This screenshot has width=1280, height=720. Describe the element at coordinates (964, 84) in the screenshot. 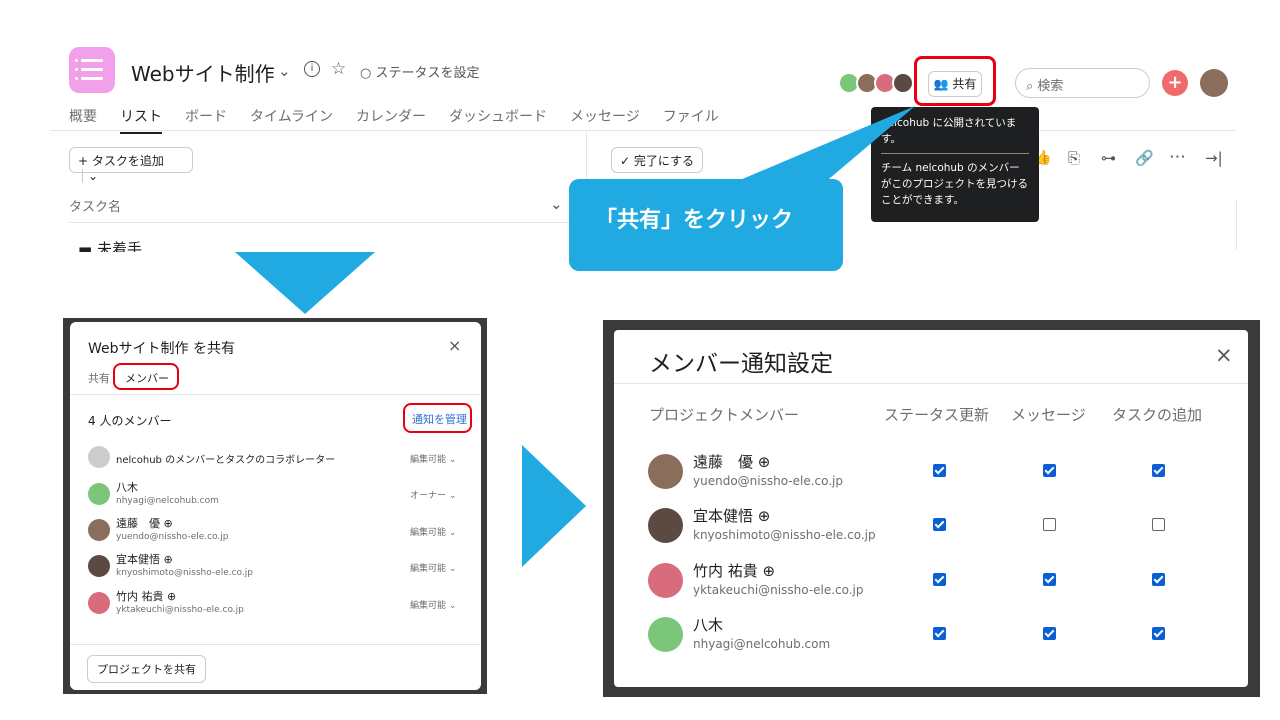

I see `share-label: 共有` at that location.